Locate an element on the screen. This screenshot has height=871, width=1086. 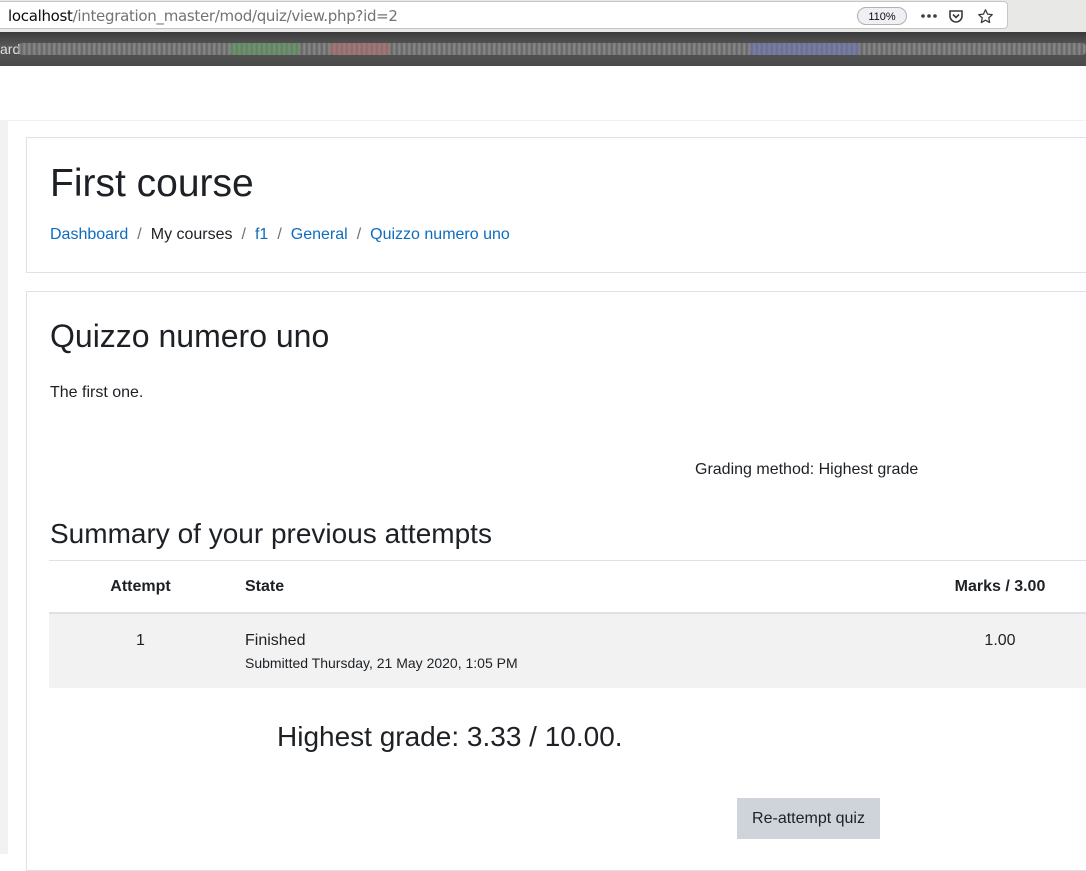
more-icon is located at coordinates (929, 16).